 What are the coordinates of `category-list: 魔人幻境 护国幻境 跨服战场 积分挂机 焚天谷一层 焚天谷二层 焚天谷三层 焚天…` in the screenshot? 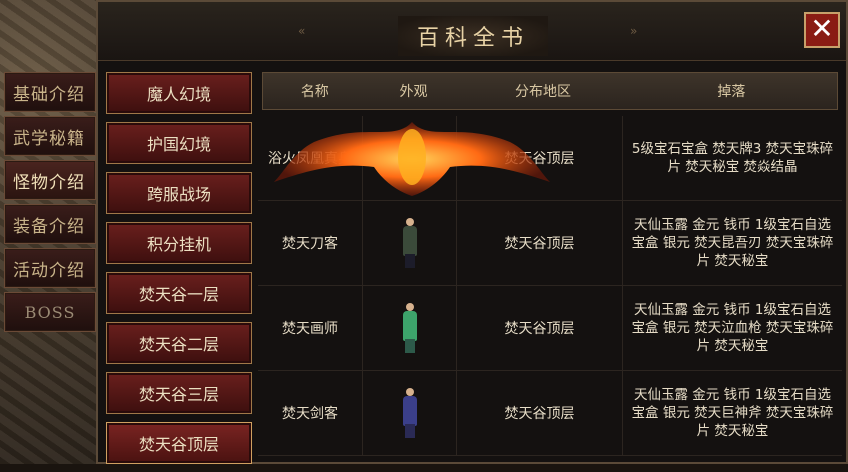 It's located at (179, 272).